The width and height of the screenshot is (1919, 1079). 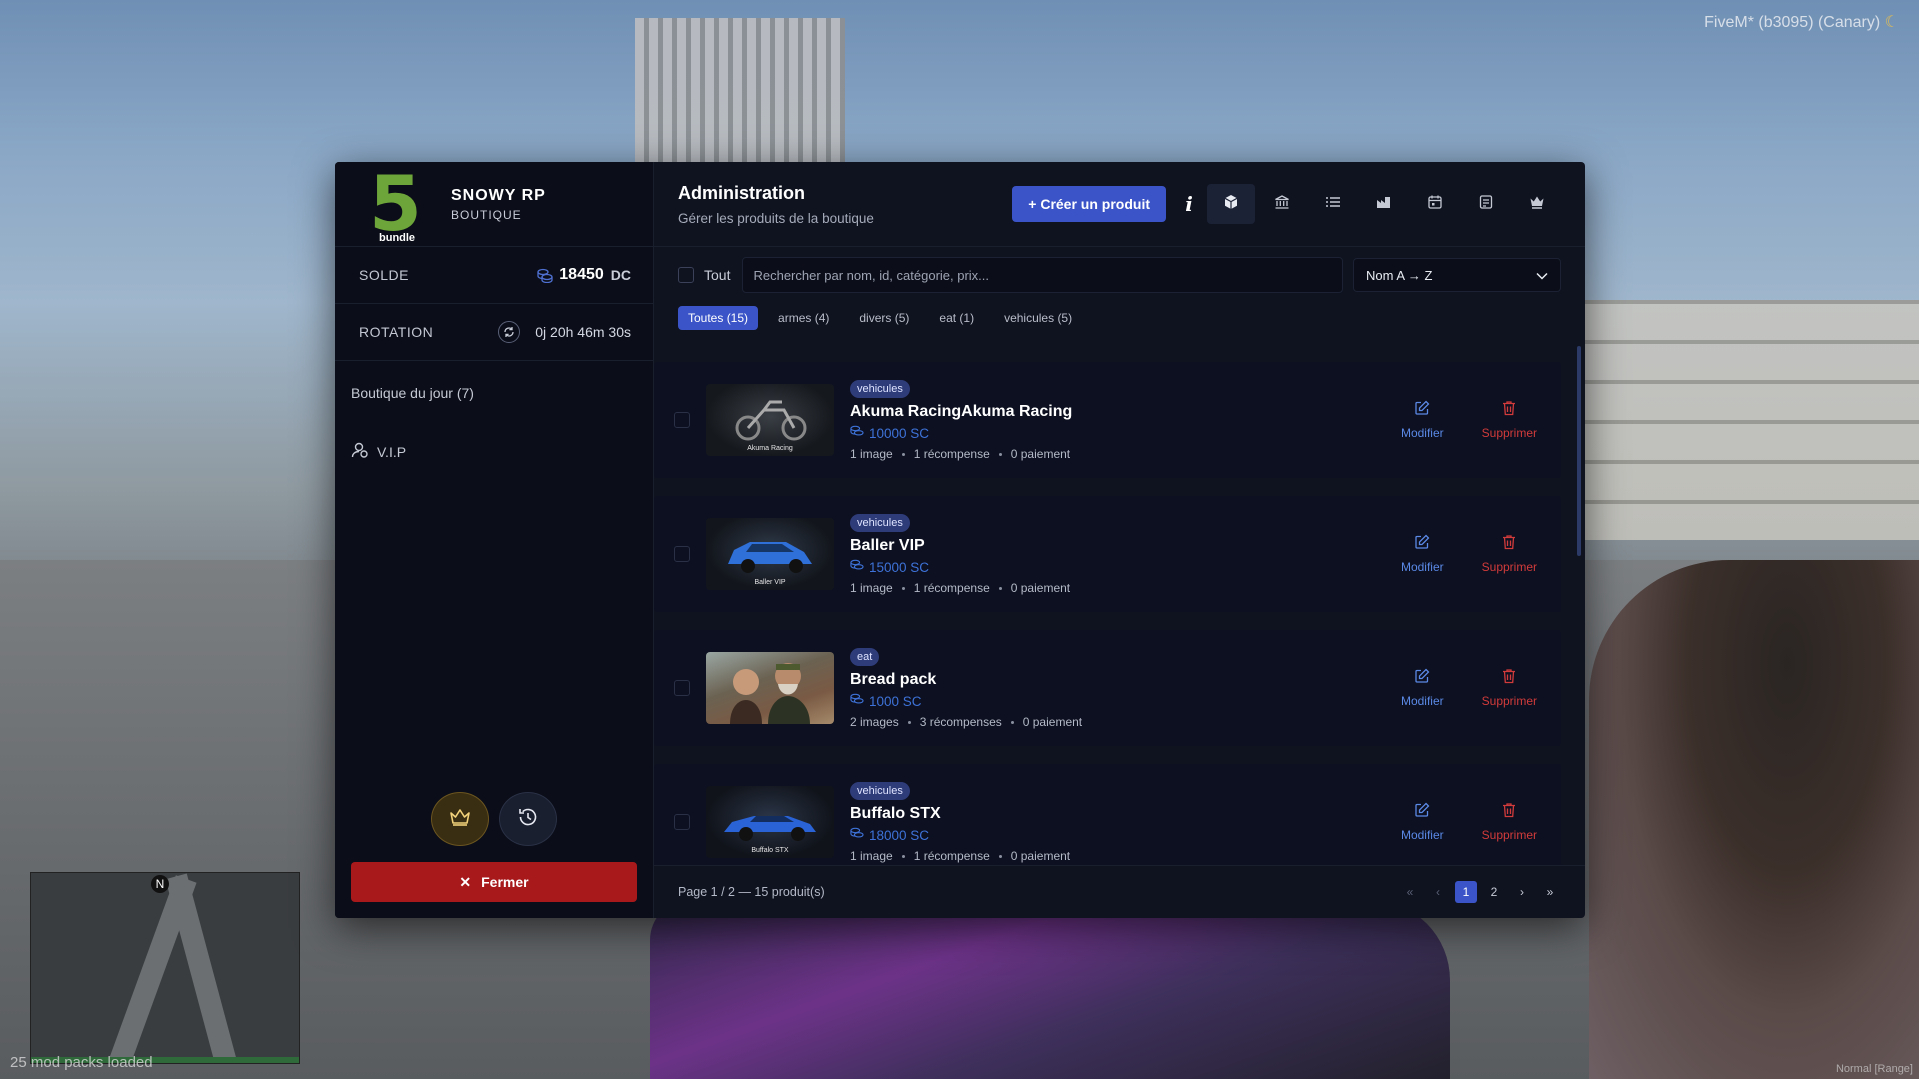 I want to click on first-page-button: «, so click(x=1410, y=892).